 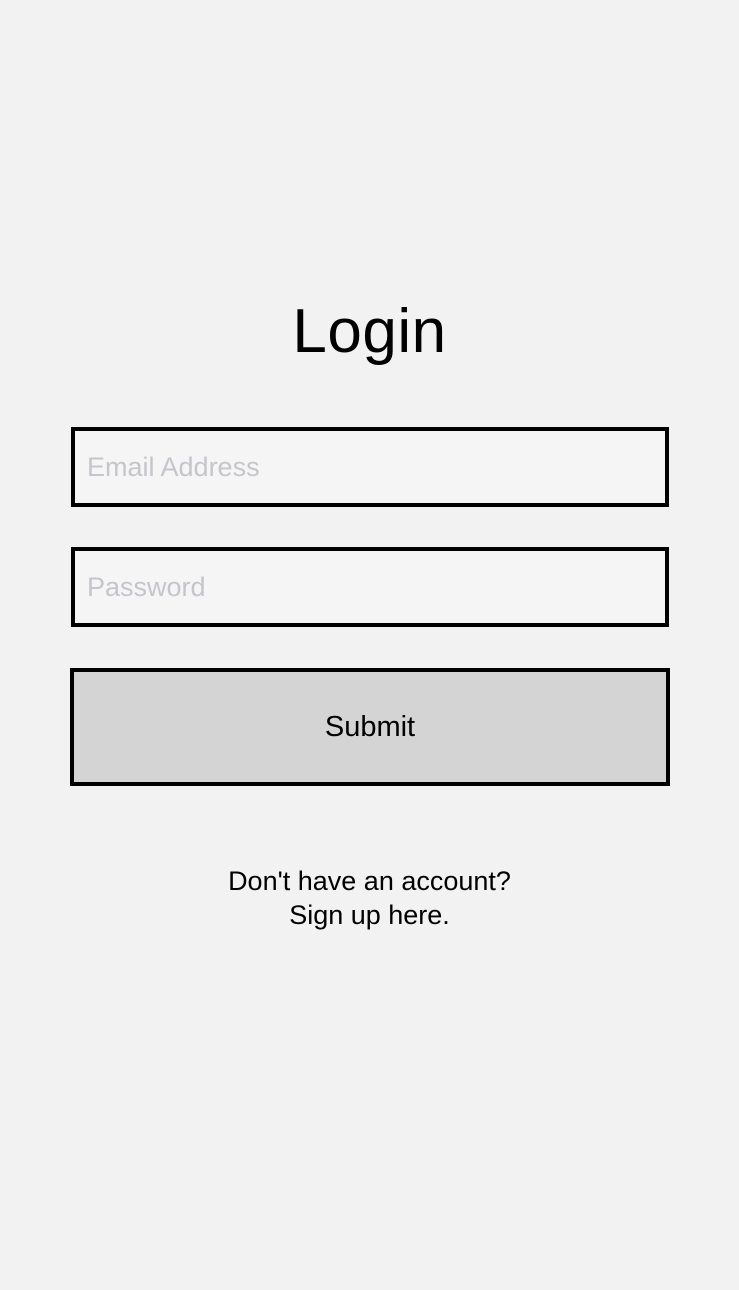 What do you see at coordinates (369, 331) in the screenshot?
I see `page-title: Login` at bounding box center [369, 331].